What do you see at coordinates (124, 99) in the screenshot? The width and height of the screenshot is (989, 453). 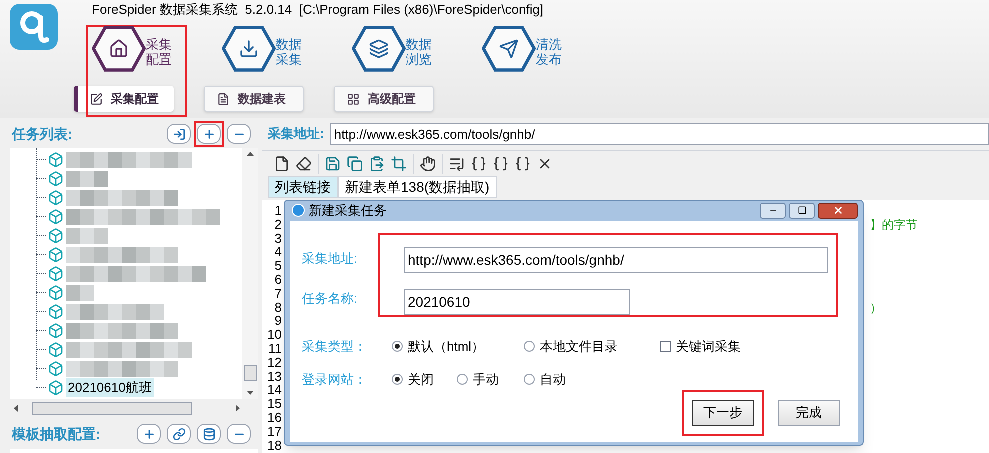 I see `sub-tab: 采集配置` at bounding box center [124, 99].